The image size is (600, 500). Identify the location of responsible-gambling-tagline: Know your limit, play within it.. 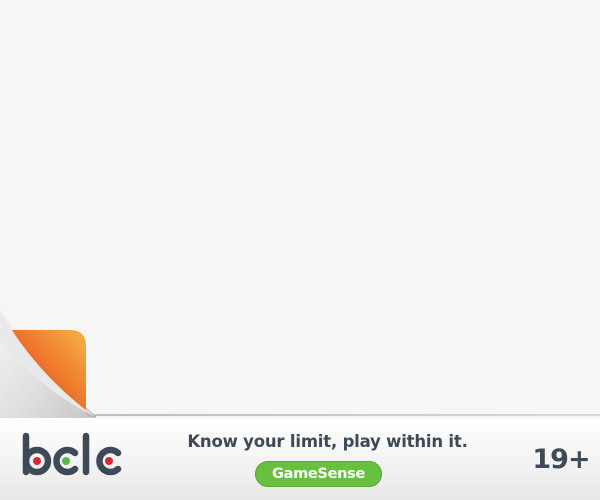
(327, 441).